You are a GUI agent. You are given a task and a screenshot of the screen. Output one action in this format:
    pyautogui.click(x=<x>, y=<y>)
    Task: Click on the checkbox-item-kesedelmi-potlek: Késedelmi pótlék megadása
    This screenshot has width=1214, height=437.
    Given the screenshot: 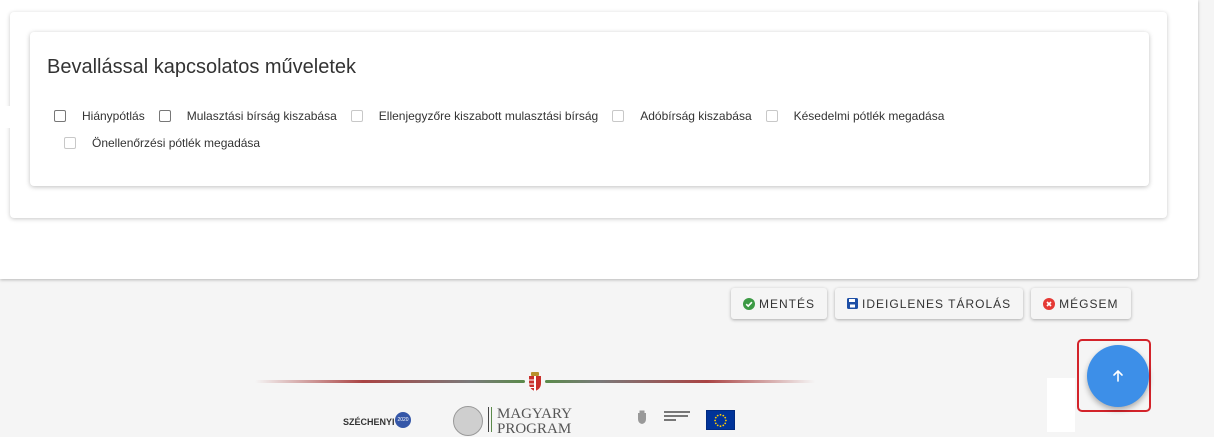 What is the action you would take?
    pyautogui.click(x=855, y=116)
    